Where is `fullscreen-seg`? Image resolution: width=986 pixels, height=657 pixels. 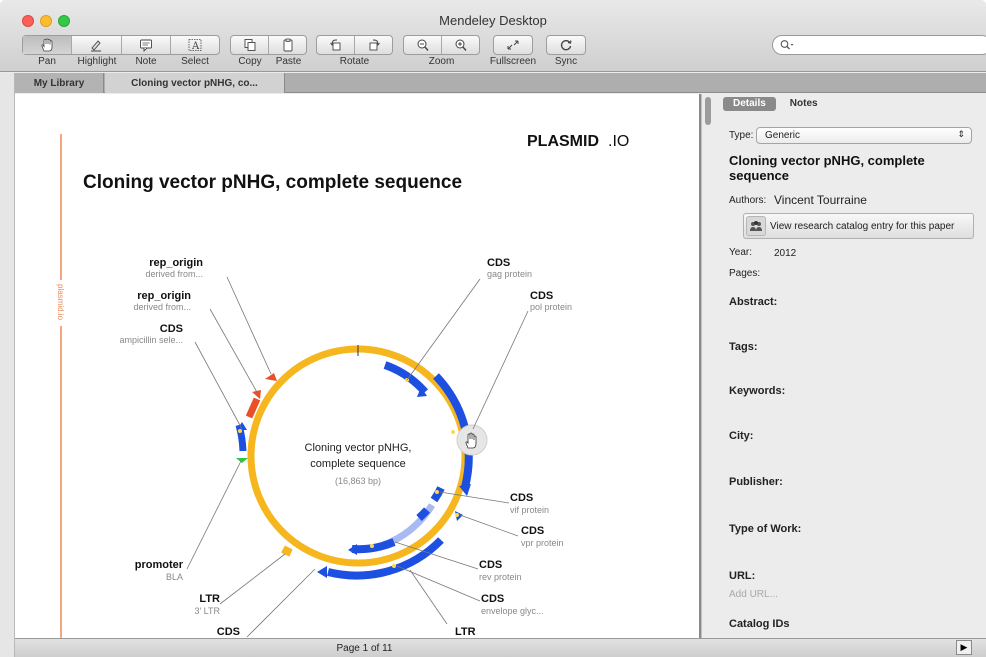
fullscreen-seg is located at coordinates (513, 45).